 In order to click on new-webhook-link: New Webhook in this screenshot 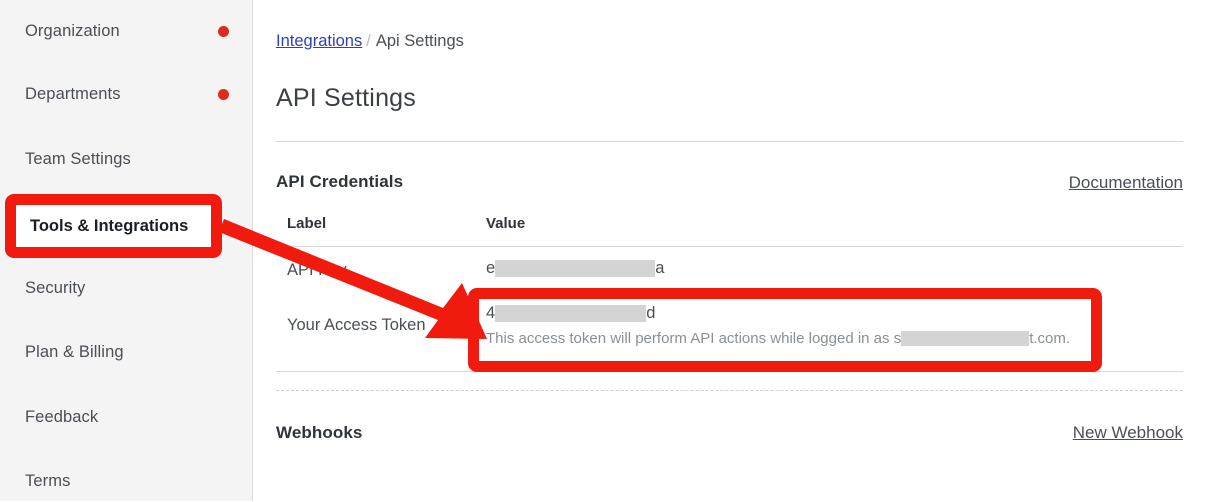, I will do `click(1128, 433)`.